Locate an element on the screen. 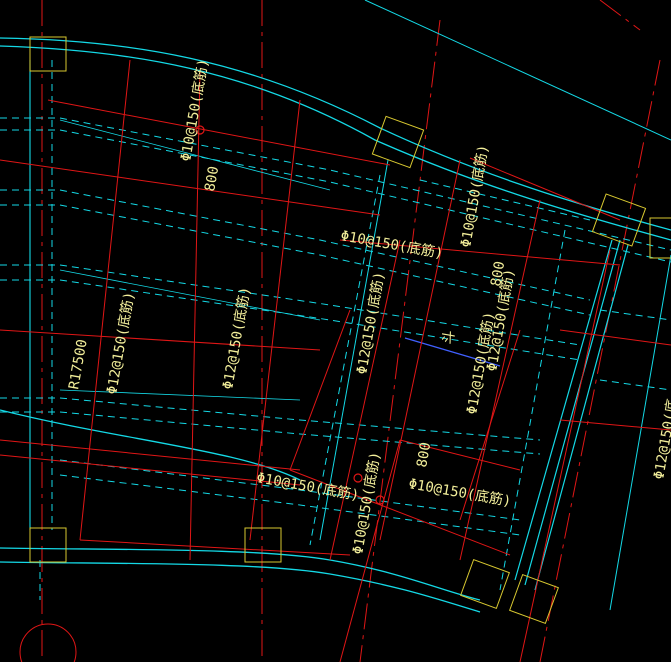 Image resolution: width=671 pixels, height=662 pixels. rebar-label-a: Φ10@150(底筋) is located at coordinates (194, 109).